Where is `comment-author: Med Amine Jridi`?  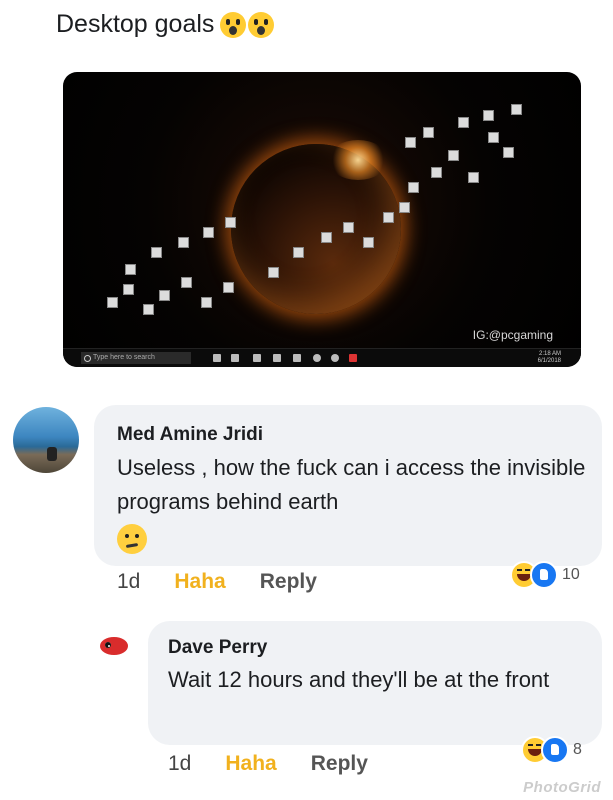 comment-author: Med Amine Jridi is located at coordinates (190, 435).